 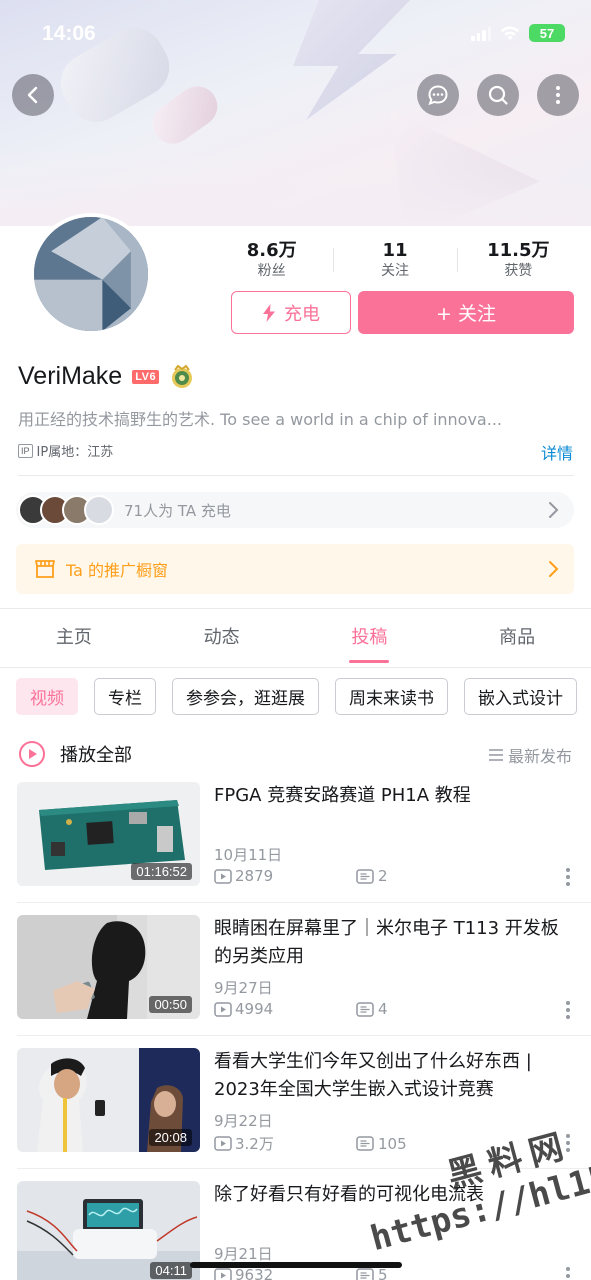 What do you see at coordinates (557, 452) in the screenshot?
I see `details-link: 详情` at bounding box center [557, 452].